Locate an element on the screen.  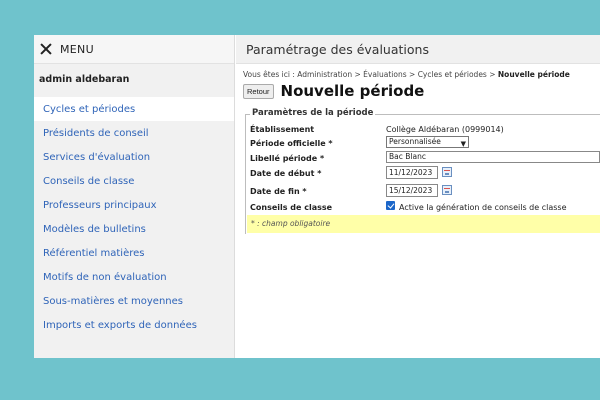
fieldset-legend: Paramètres de la période is located at coordinates (313, 113).